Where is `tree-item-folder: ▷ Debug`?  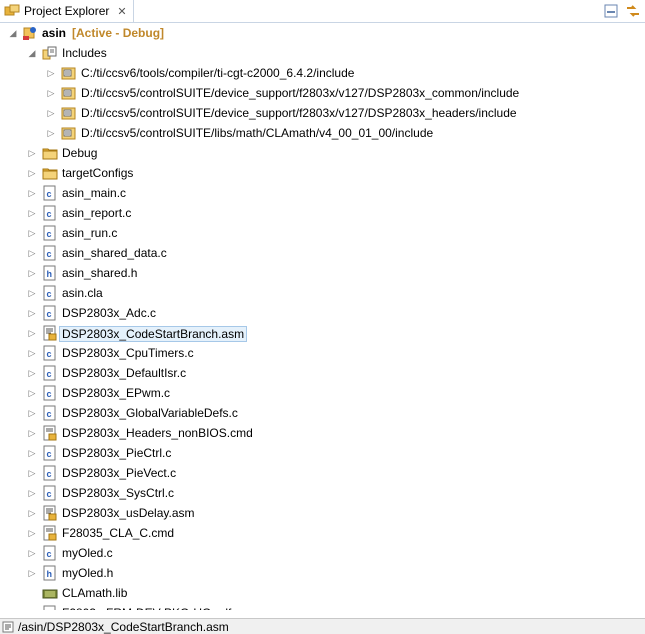 tree-item-folder: ▷ Debug is located at coordinates (322, 153).